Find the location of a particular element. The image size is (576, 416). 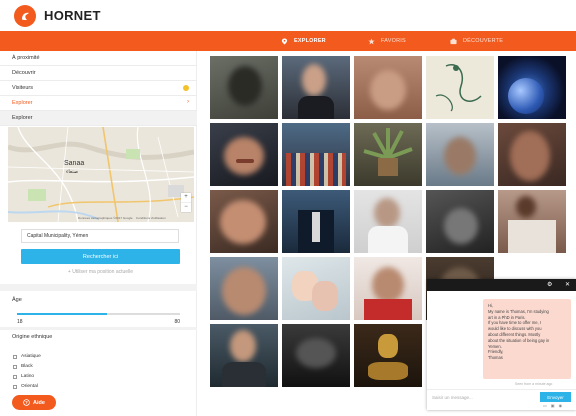

explore-section-header: Explorer is located at coordinates (98, 118).